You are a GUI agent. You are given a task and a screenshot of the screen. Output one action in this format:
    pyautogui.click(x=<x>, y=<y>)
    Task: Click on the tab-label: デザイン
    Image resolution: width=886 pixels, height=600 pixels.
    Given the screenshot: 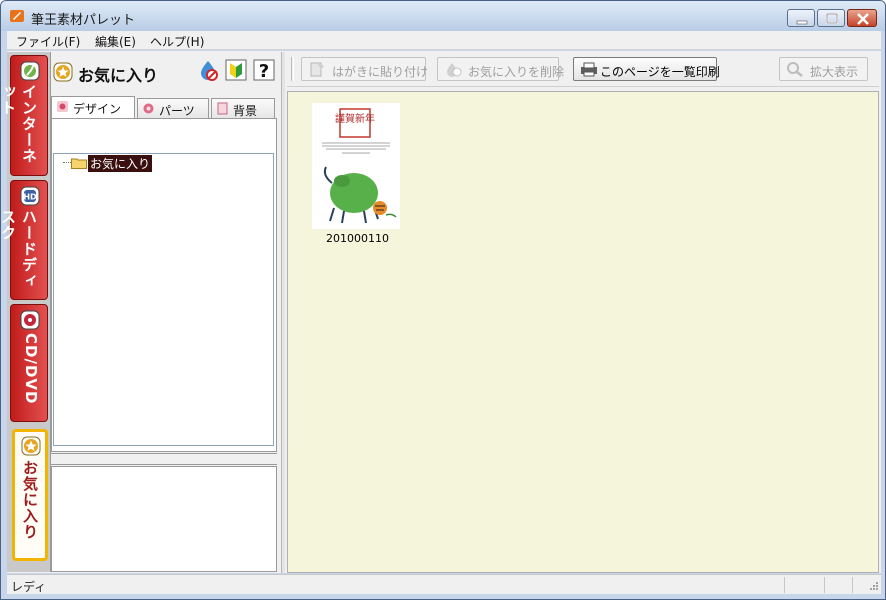 What is the action you would take?
    pyautogui.click(x=97, y=109)
    